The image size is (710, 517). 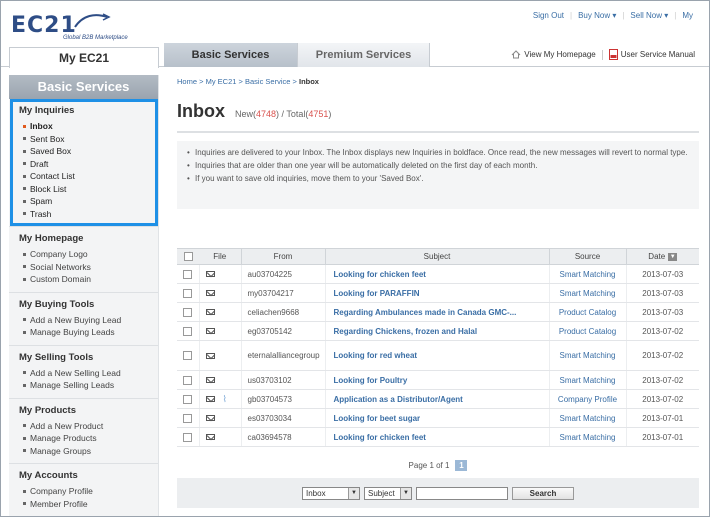 What do you see at coordinates (221, 81) in the screenshot?
I see `breadcrumb-my-ec21: My EC21` at bounding box center [221, 81].